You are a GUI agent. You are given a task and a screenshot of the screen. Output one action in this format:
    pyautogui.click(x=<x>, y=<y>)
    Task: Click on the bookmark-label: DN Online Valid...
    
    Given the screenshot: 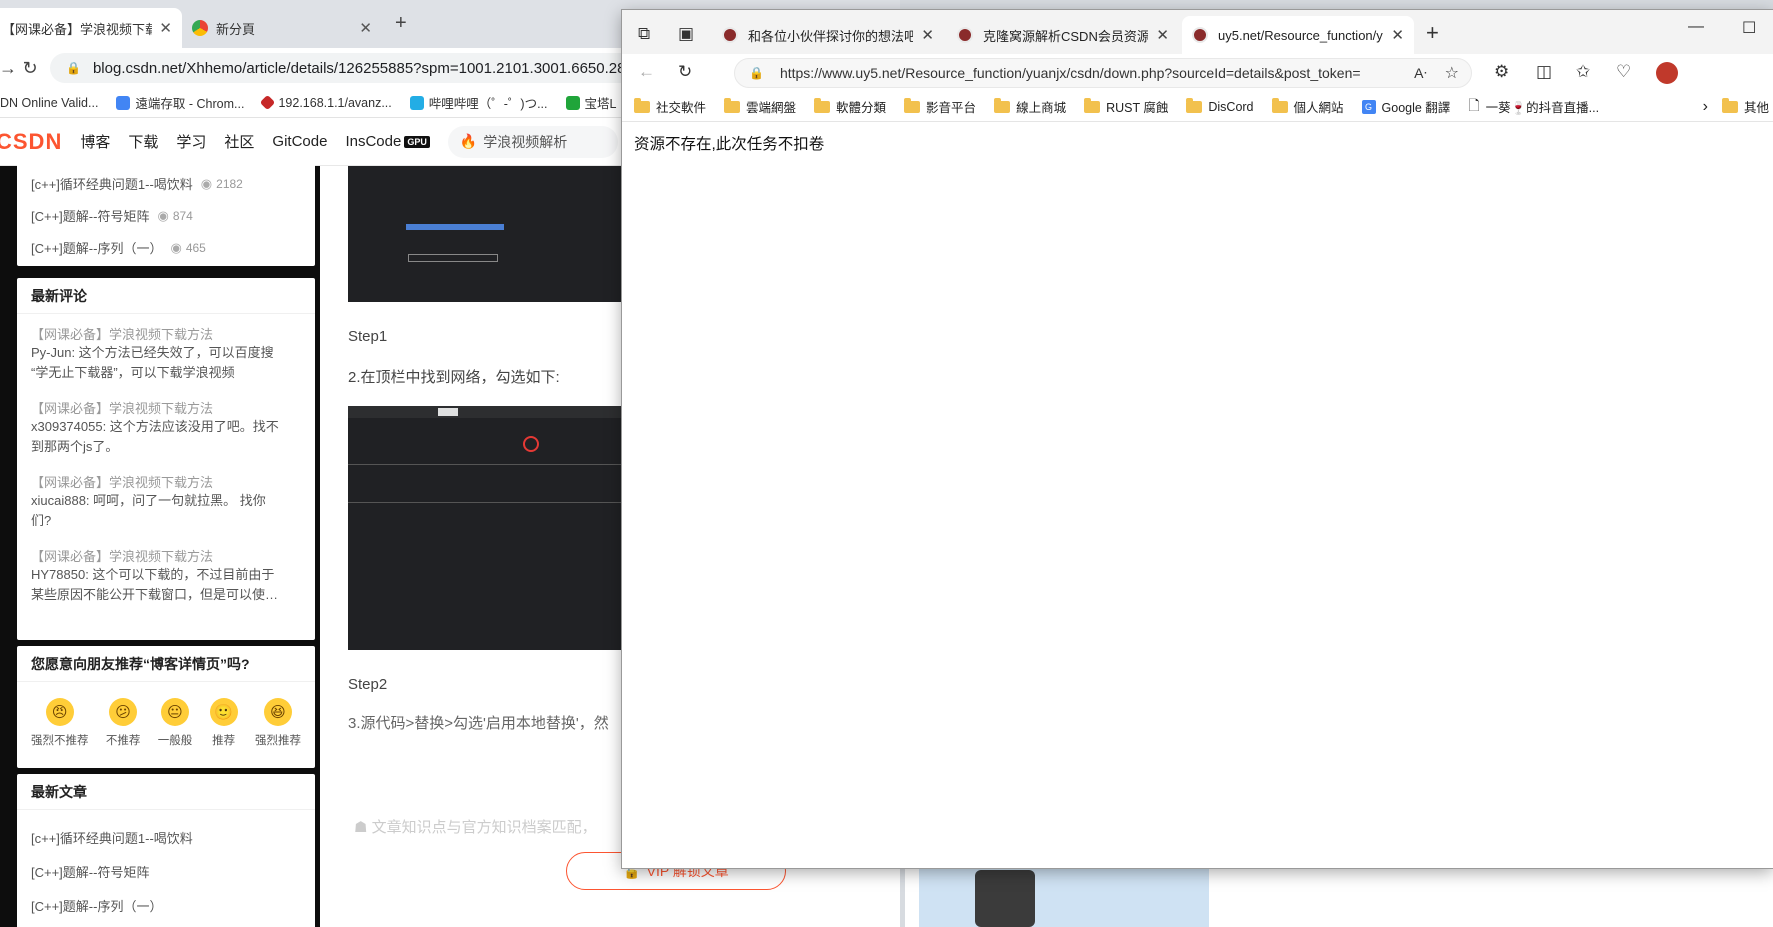 What is the action you would take?
    pyautogui.click(x=49, y=102)
    